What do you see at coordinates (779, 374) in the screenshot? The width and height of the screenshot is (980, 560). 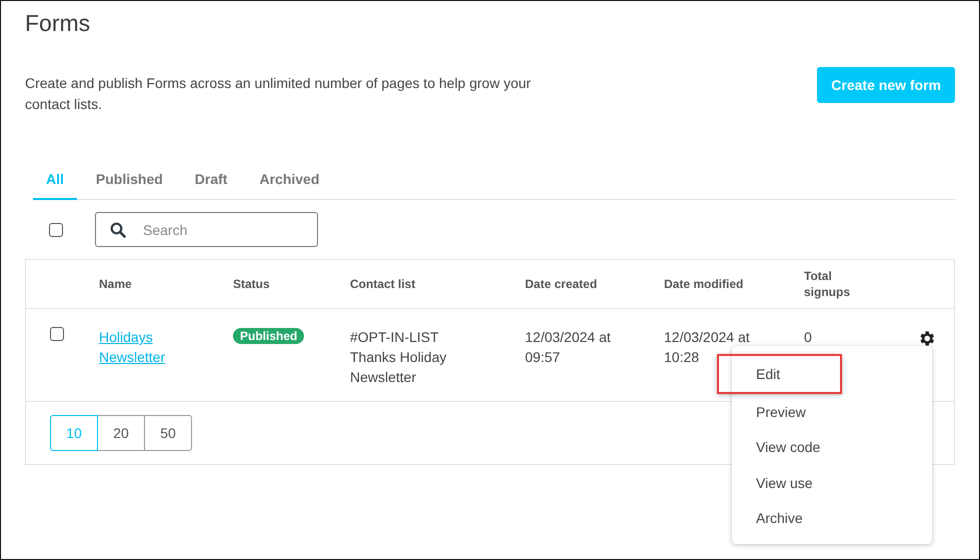 I see `menu-item: Edit` at bounding box center [779, 374].